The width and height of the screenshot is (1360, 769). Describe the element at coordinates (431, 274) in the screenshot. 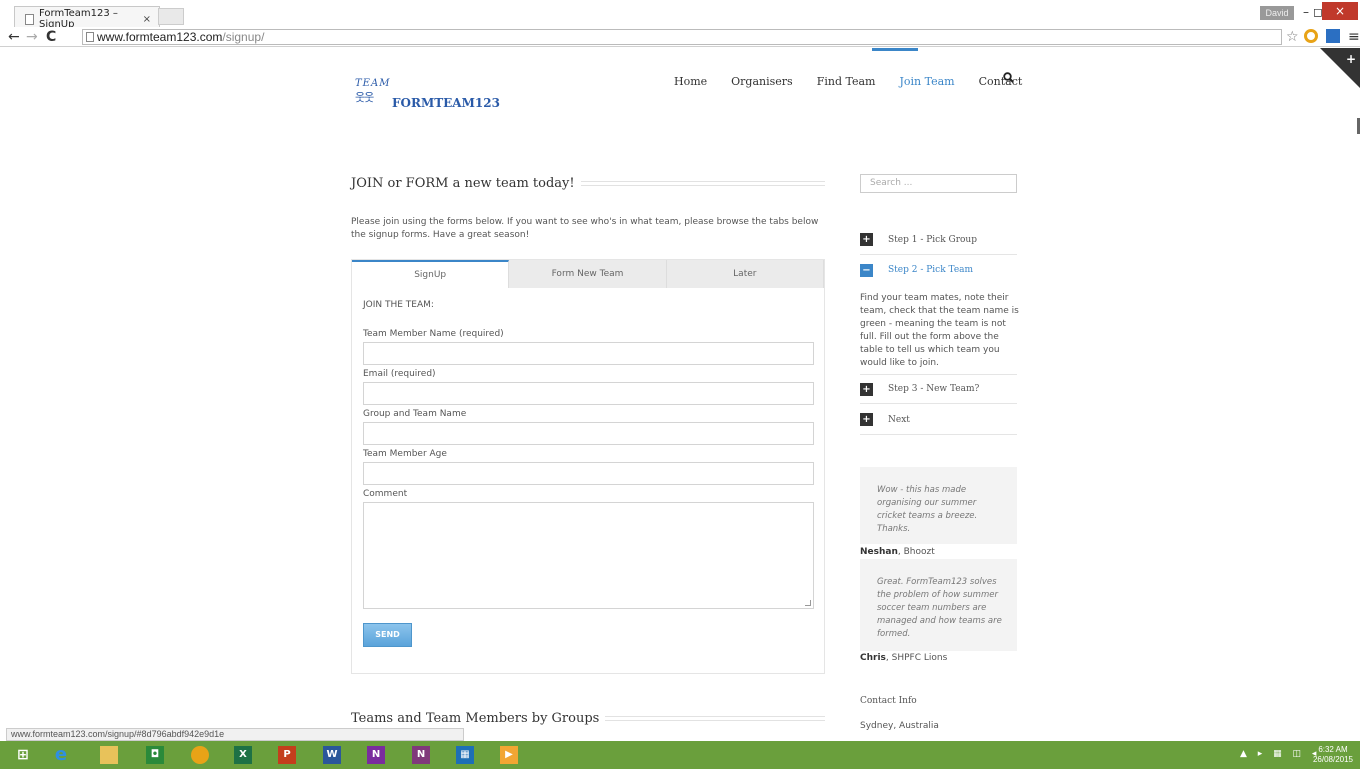

I see `tab-signup: SignUp` at that location.